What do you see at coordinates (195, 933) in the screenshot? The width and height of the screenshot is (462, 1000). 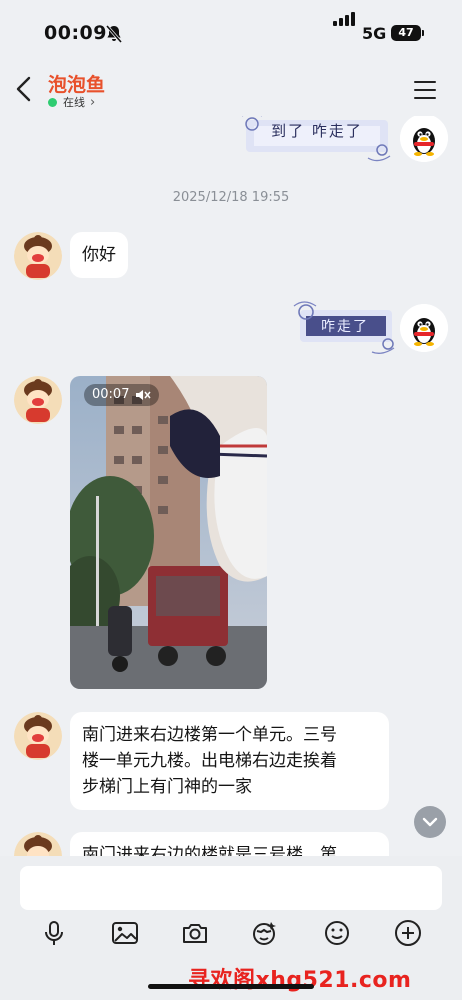 I see `camera-icon` at bounding box center [195, 933].